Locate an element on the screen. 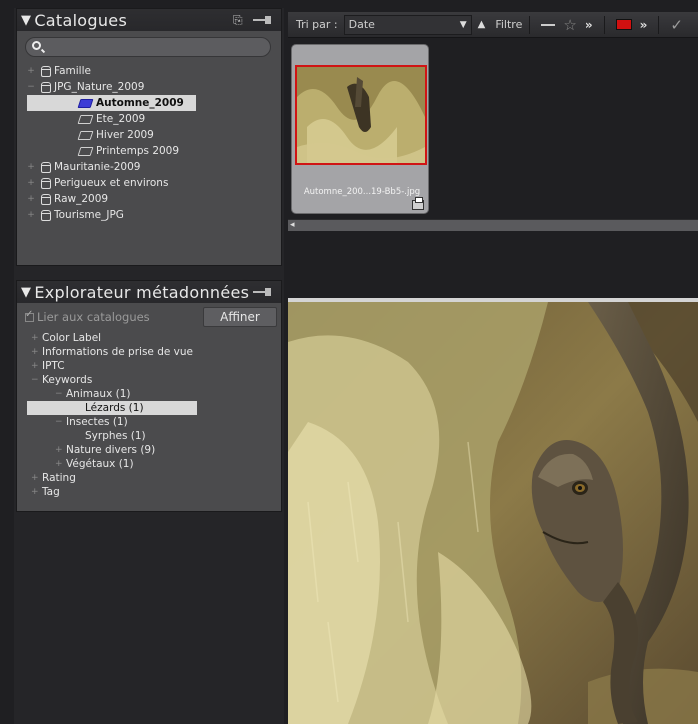  tree-item-label: Tourisme_JPG is located at coordinates (89, 215).